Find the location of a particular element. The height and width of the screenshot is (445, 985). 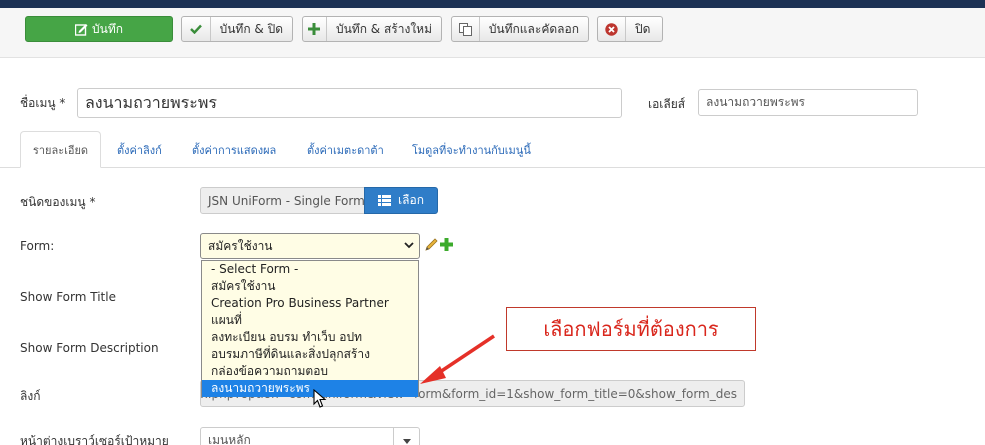

annotation-arrow-icon is located at coordinates (457, 359).